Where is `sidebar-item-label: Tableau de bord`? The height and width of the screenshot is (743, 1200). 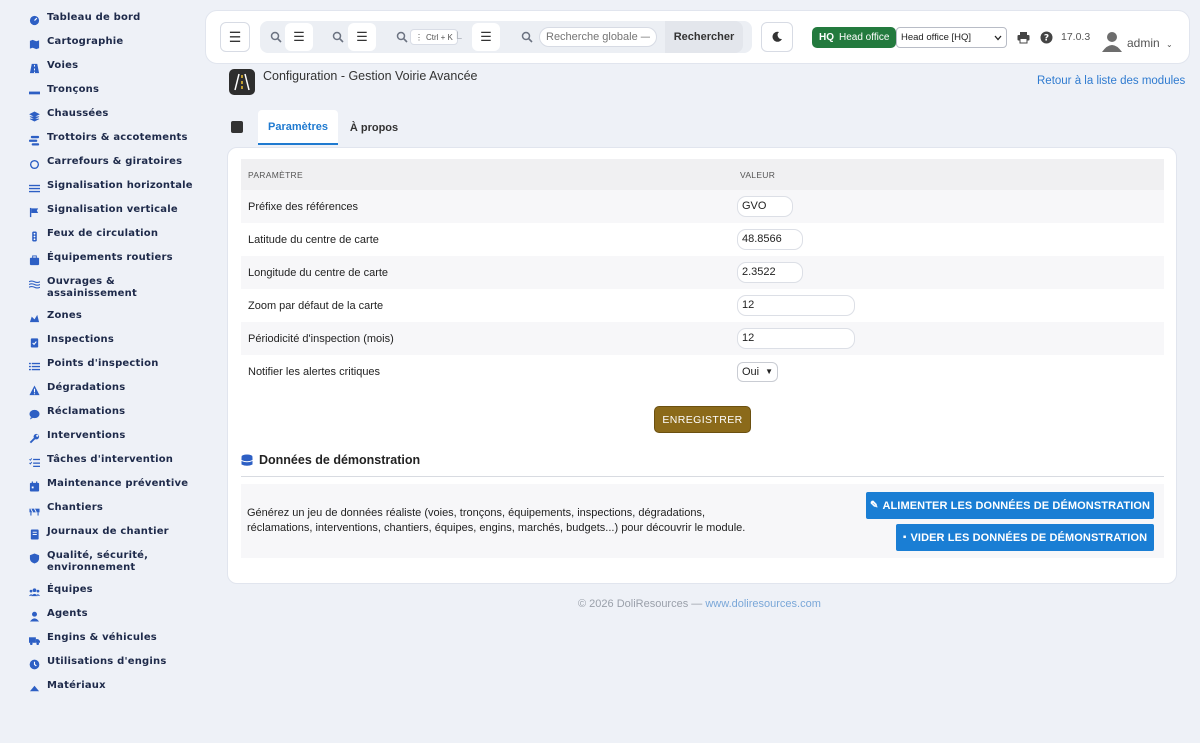 sidebar-item-label: Tableau de bord is located at coordinates (94, 17).